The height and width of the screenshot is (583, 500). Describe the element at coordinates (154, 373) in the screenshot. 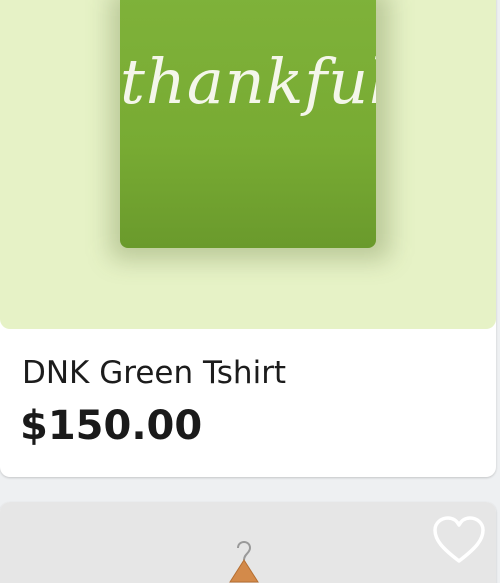

I see `product-name: DNK Green Tshirt` at that location.